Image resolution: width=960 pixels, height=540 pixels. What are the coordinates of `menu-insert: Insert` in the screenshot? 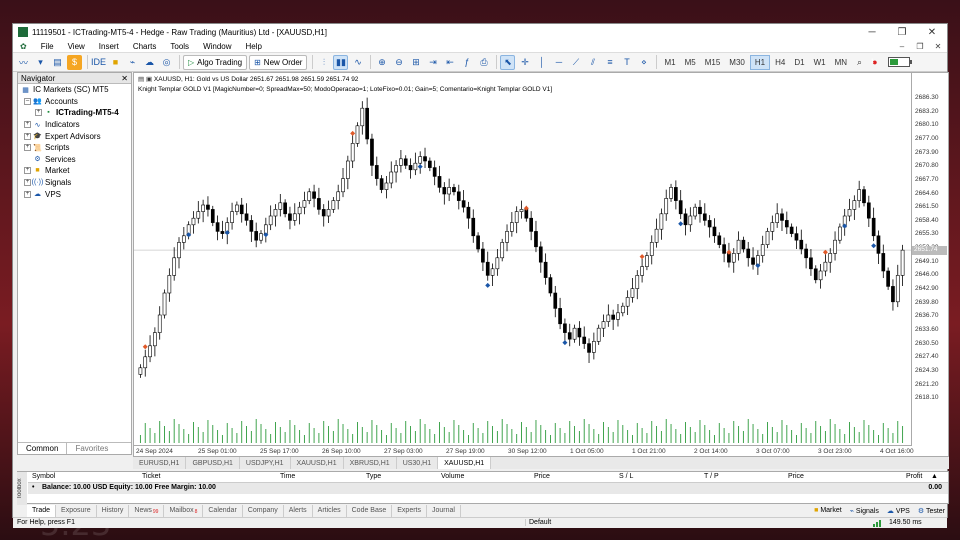 It's located at (109, 46).